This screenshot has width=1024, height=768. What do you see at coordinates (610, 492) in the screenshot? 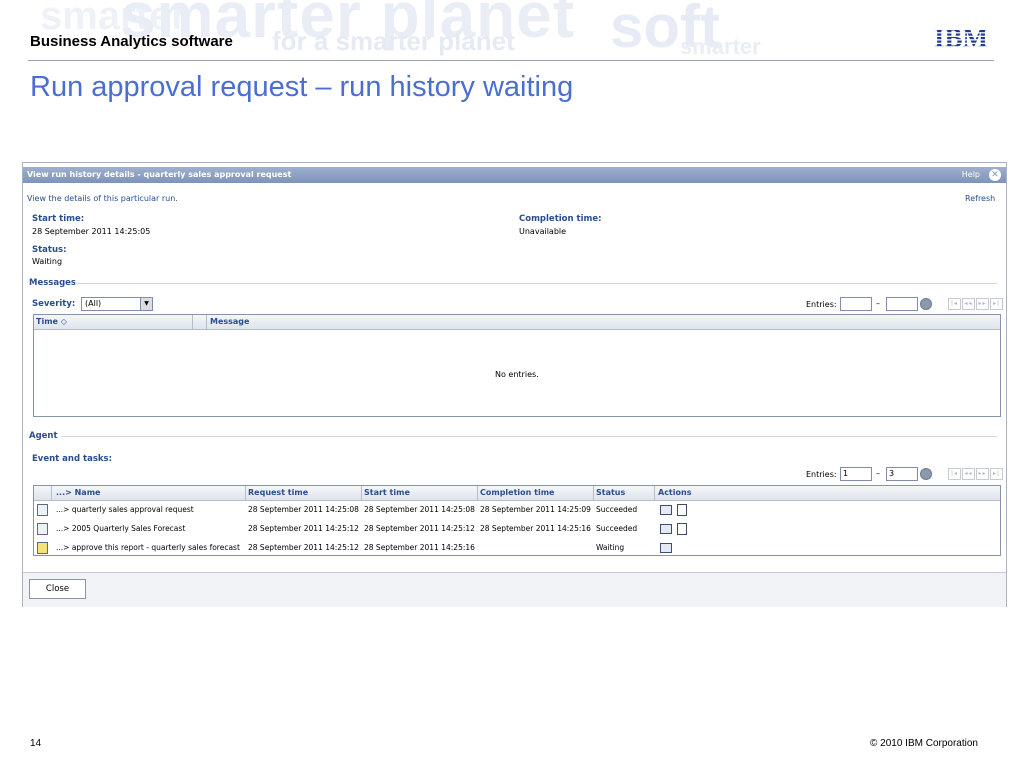
I see `column-header-status: Status` at bounding box center [610, 492].